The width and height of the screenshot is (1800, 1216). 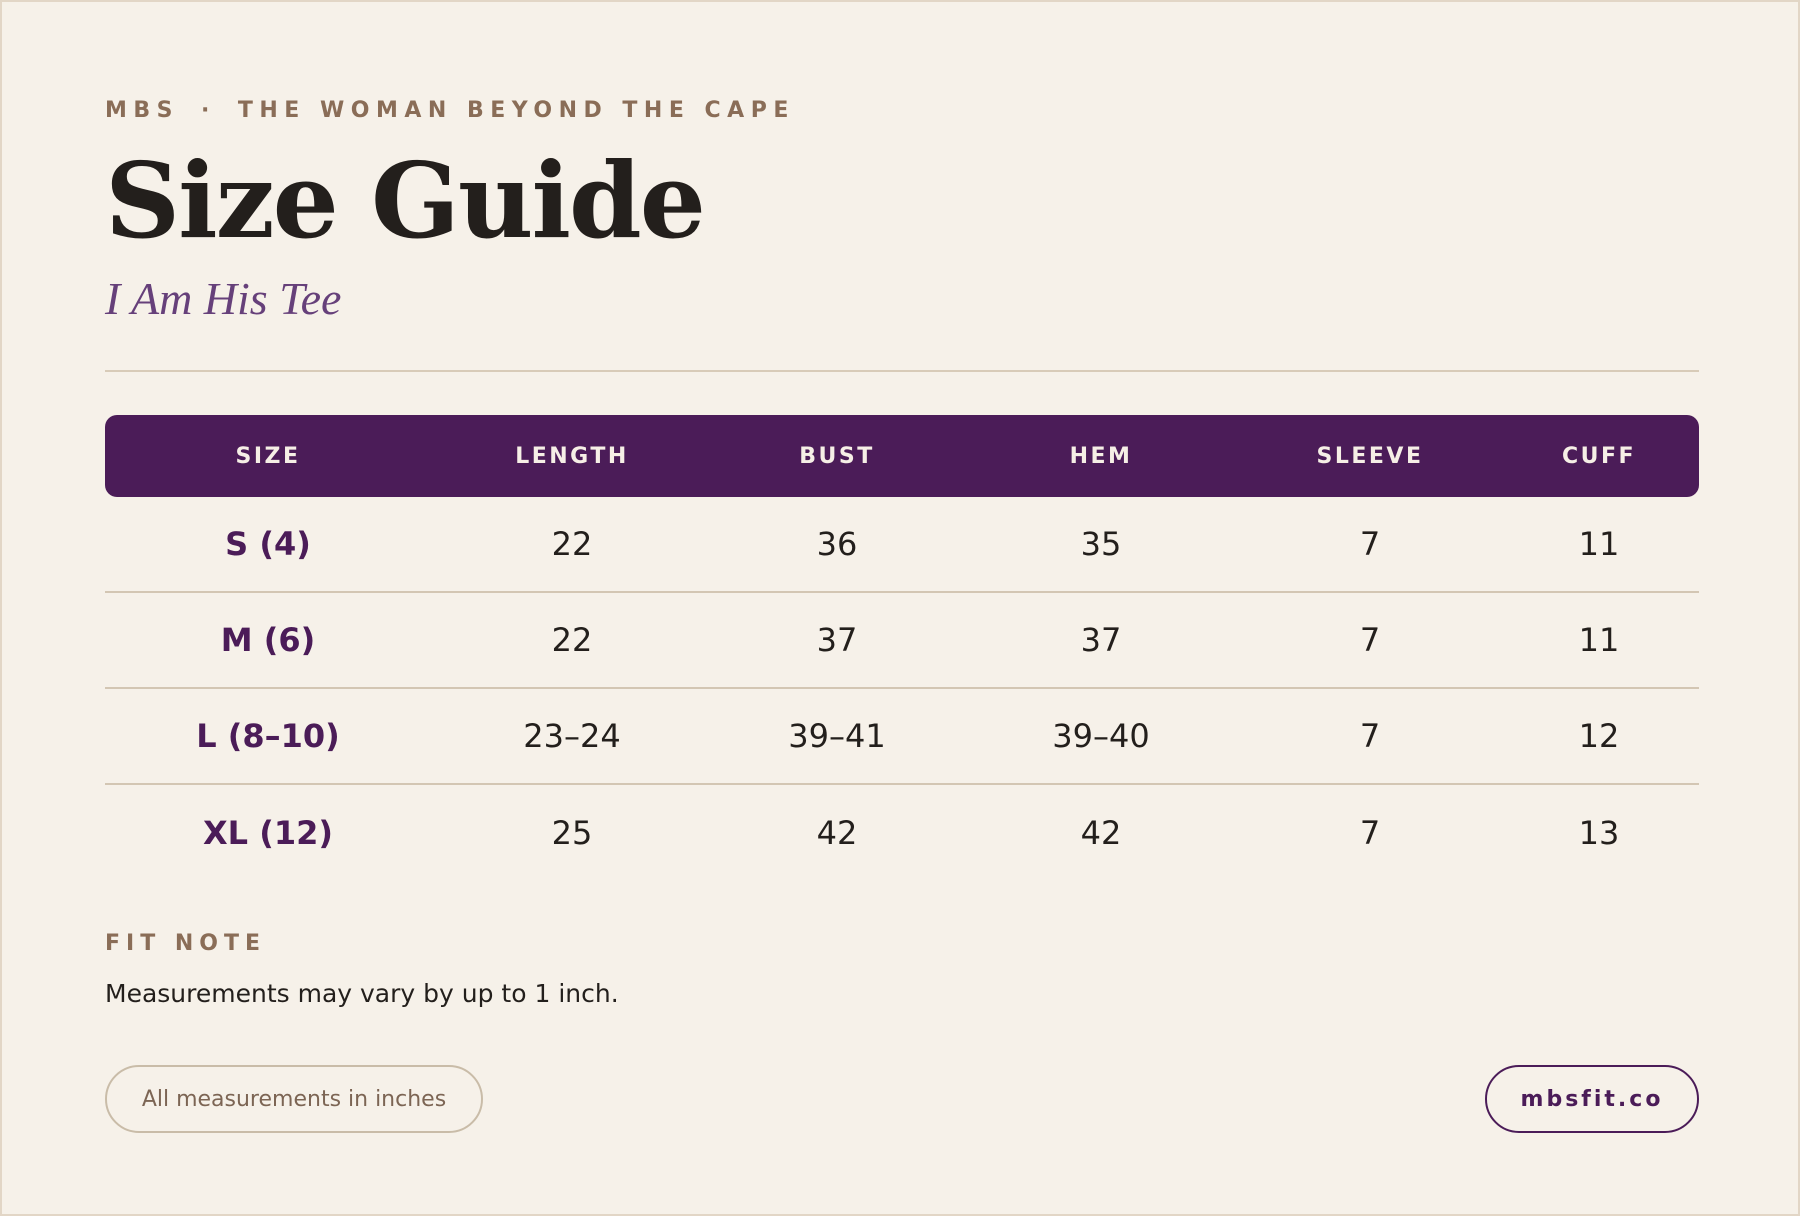 What do you see at coordinates (268, 544) in the screenshot?
I see `cell-size: S (4)` at bounding box center [268, 544].